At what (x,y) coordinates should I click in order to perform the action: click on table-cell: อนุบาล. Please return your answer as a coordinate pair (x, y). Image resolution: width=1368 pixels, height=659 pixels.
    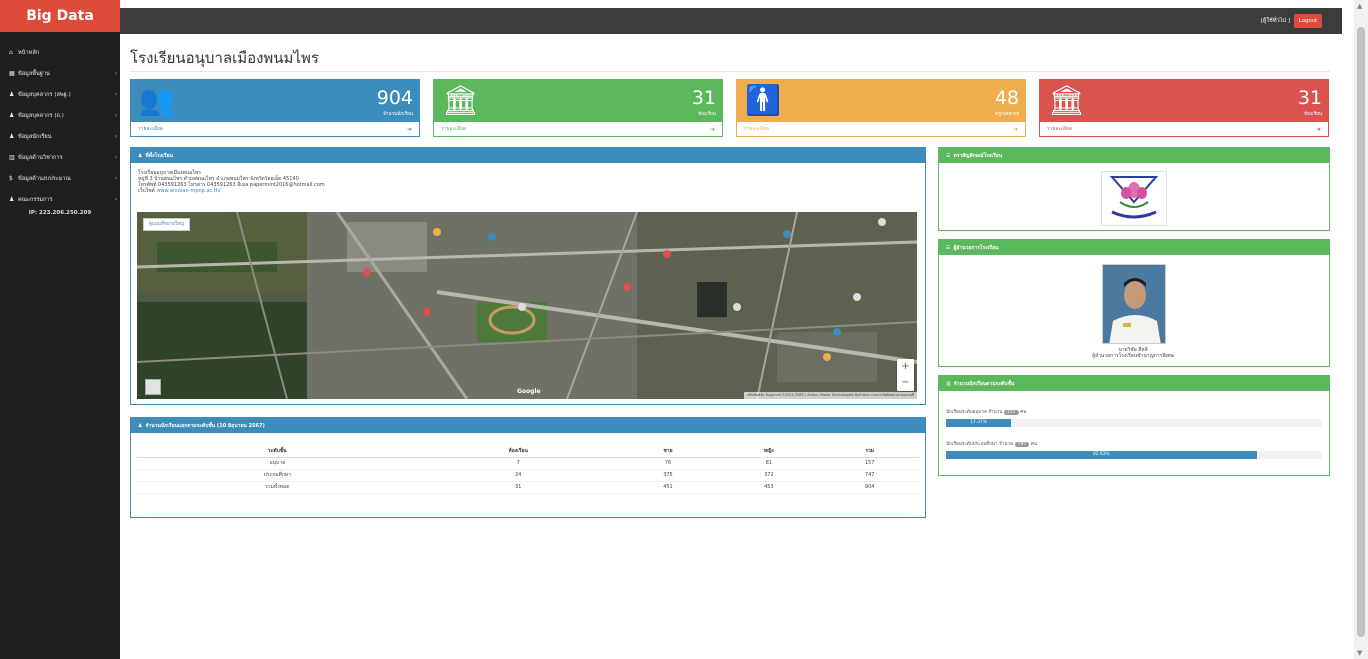
    Looking at the image, I should click on (277, 463).